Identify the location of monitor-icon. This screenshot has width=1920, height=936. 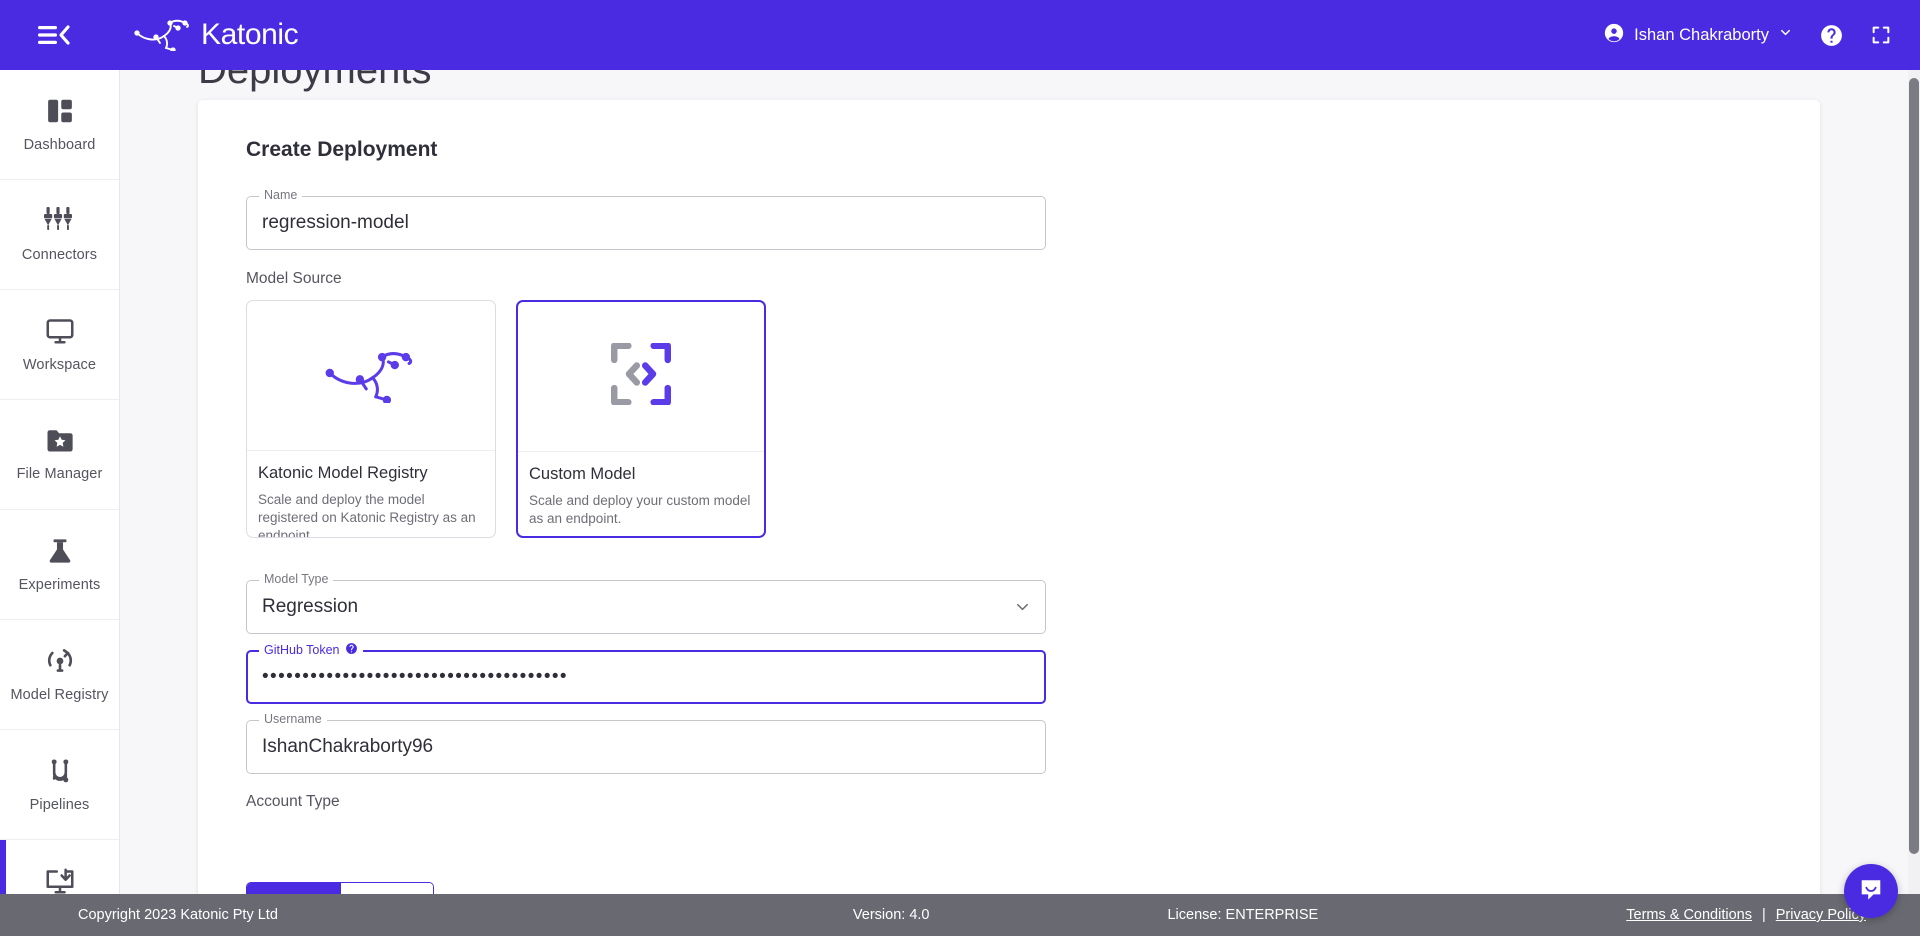
(60, 331).